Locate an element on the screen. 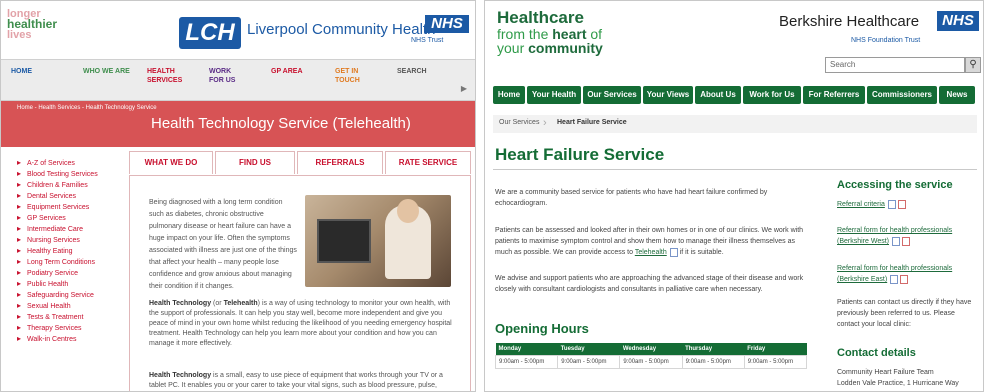 The image size is (984, 392). title-divider is located at coordinates (735, 169).